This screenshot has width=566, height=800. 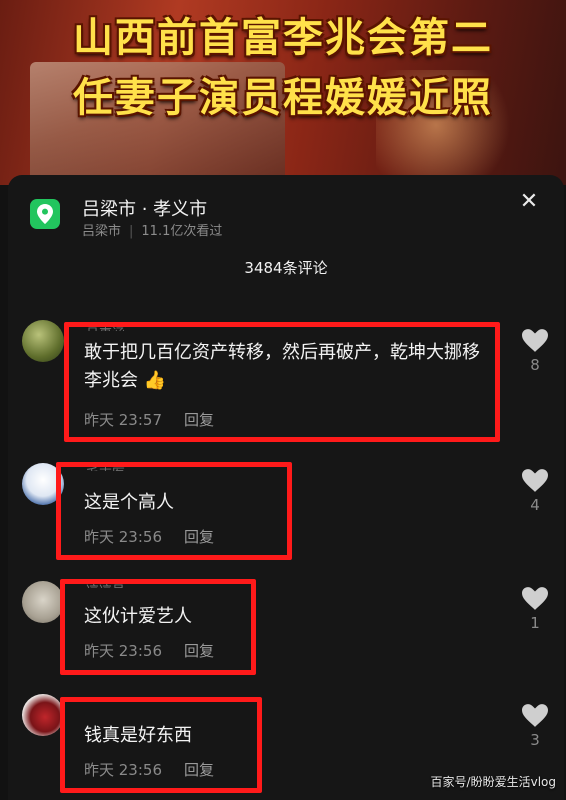 I want to click on comment-meta: 昨天 23:57 回复, so click(x=149, y=419).